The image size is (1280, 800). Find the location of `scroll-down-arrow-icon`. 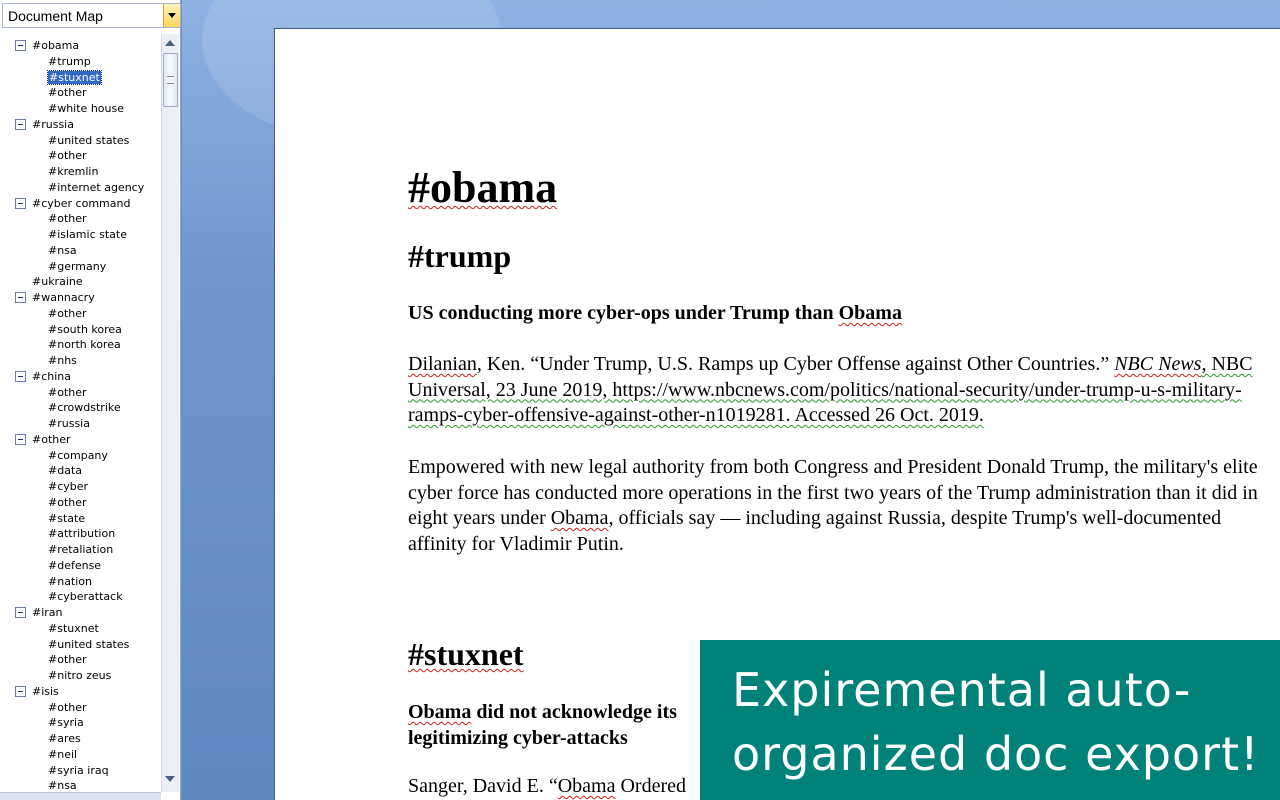

scroll-down-arrow-icon is located at coordinates (170, 779).